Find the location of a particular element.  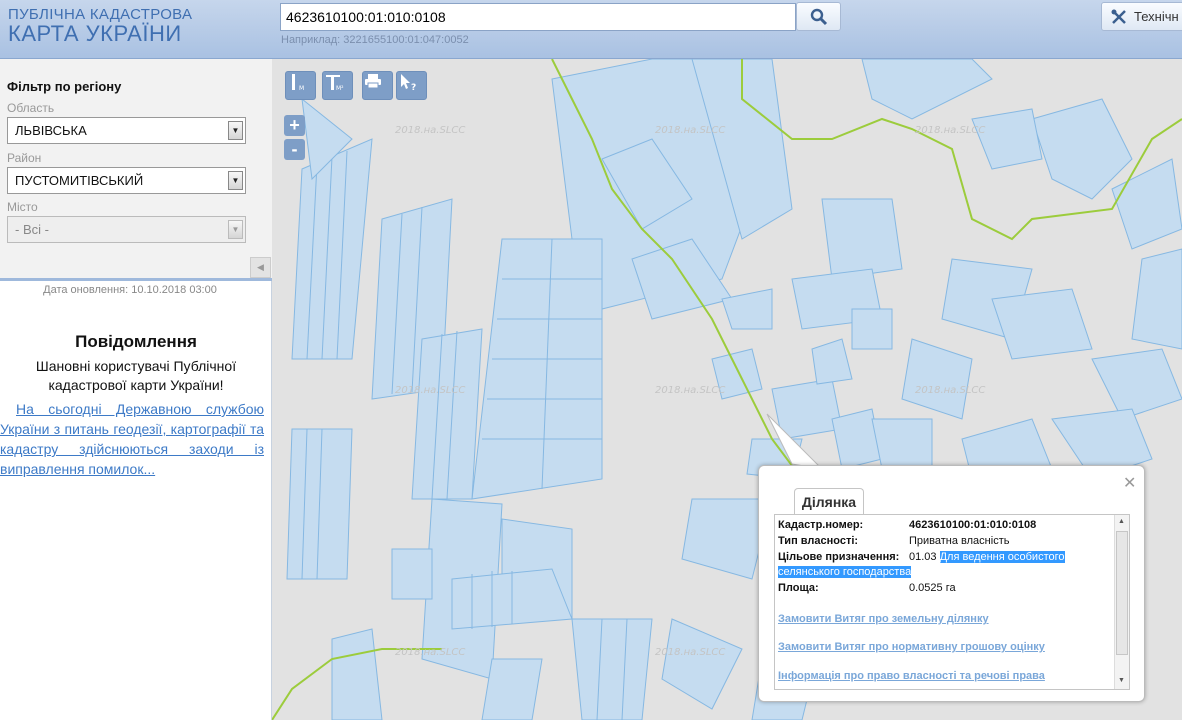

ruler-icon: М is located at coordinates (298, 83).